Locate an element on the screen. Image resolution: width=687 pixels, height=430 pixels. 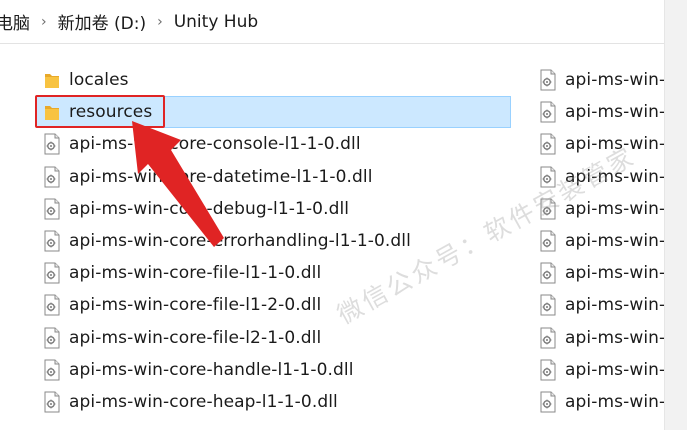
file-item: api-ms-win-core-file-l1-2-0.dll is located at coordinates (273, 305).